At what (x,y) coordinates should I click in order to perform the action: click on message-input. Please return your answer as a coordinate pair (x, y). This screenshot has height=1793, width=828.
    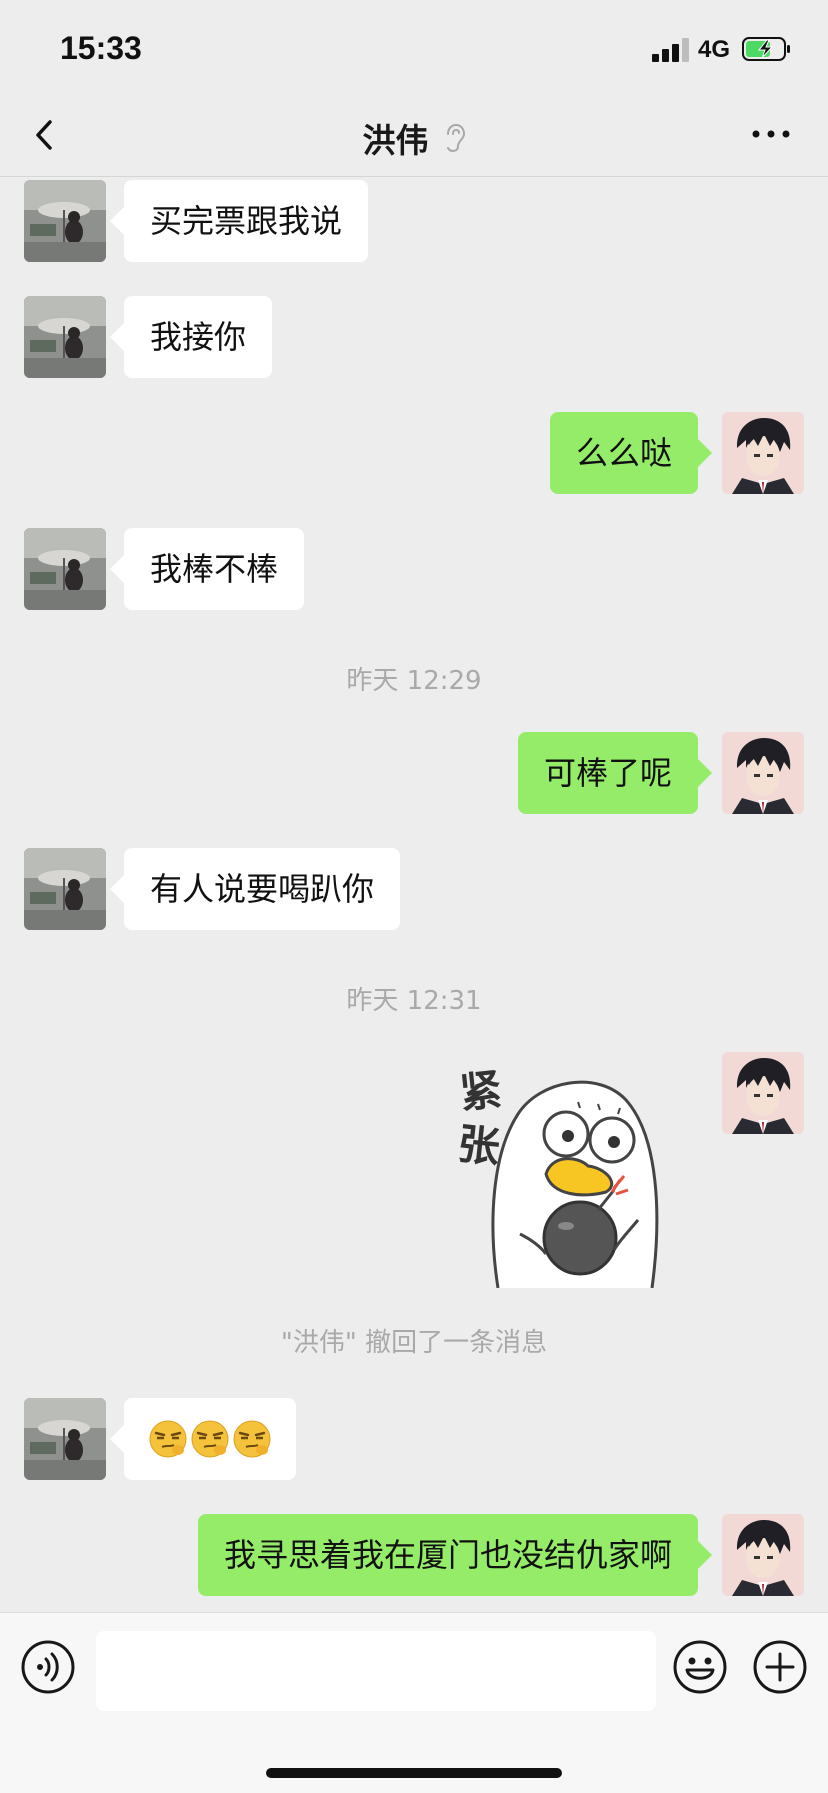
    Looking at the image, I should click on (376, 1671).